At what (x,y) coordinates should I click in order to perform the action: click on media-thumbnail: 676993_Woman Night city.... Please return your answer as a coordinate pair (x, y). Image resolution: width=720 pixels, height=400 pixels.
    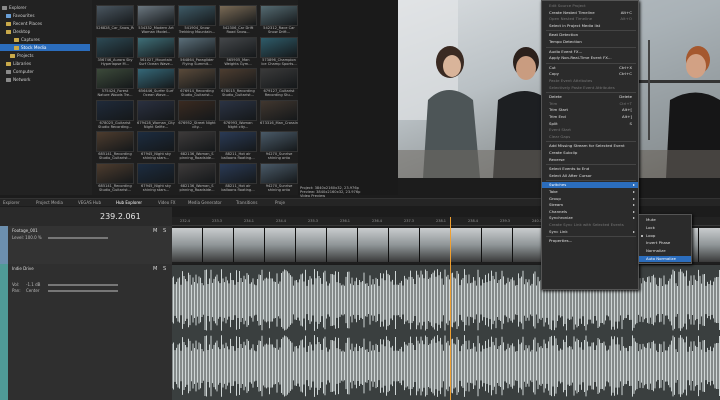
    Looking at the image, I should click on (238, 114).